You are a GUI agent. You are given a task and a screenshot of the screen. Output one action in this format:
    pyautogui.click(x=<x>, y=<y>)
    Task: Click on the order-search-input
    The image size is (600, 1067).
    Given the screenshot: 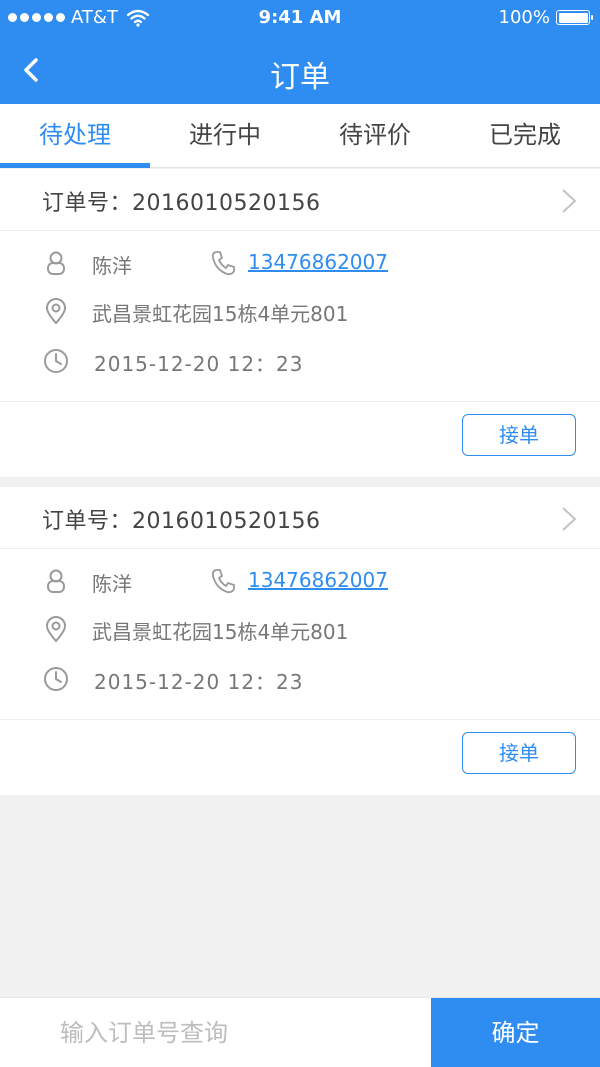 What is the action you would take?
    pyautogui.click(x=215, y=1032)
    